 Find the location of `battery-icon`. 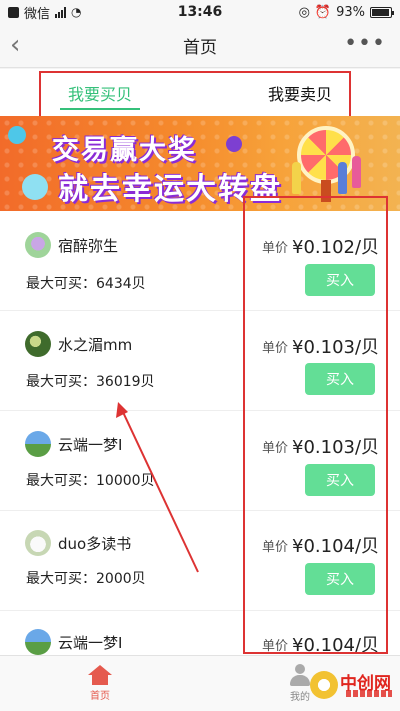

battery-icon is located at coordinates (382, 12).